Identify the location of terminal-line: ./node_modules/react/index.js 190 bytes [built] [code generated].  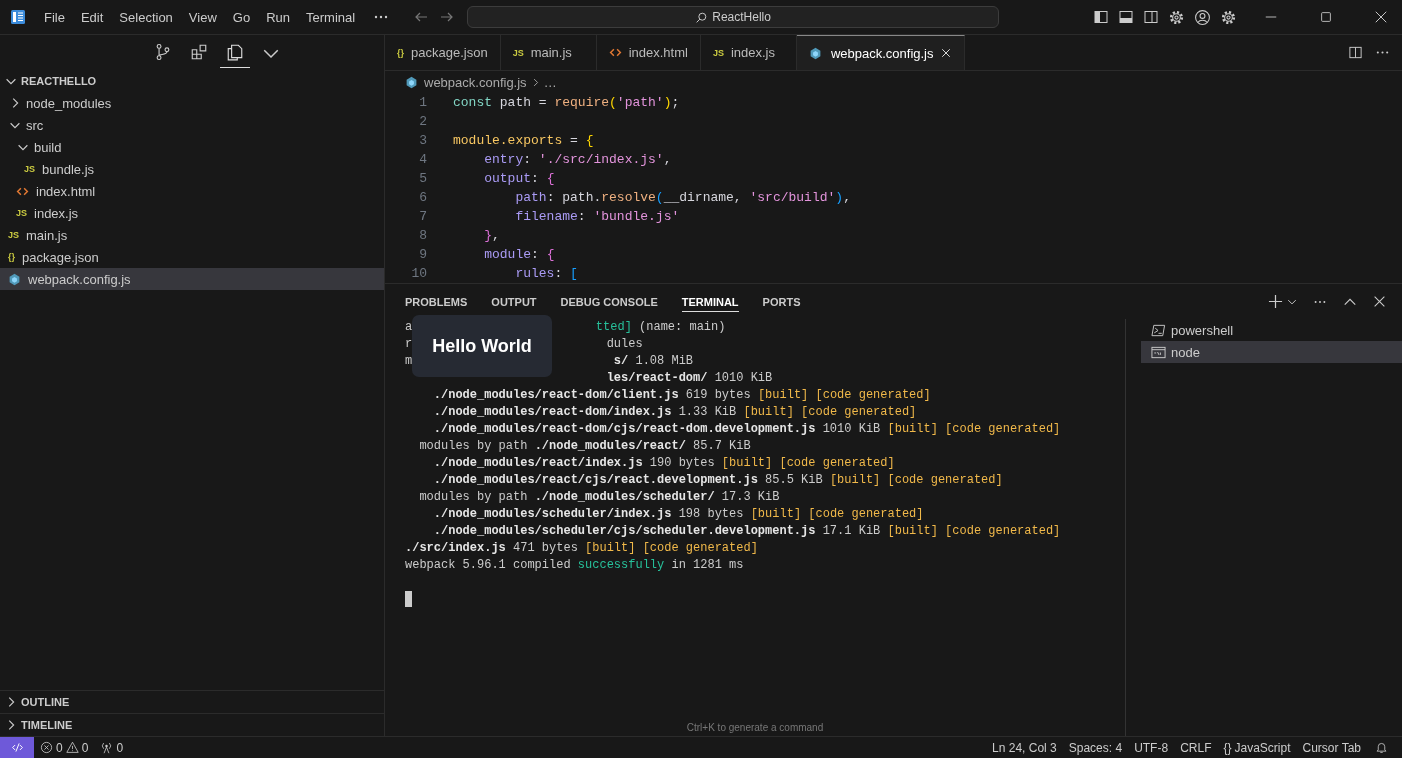
(663, 463).